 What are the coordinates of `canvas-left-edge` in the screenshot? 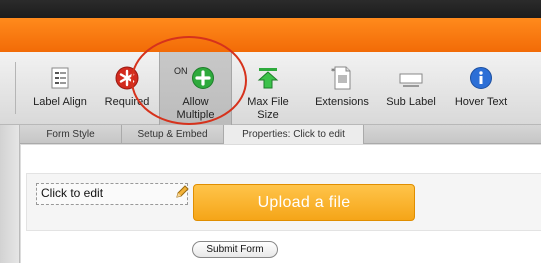 It's located at (10, 194).